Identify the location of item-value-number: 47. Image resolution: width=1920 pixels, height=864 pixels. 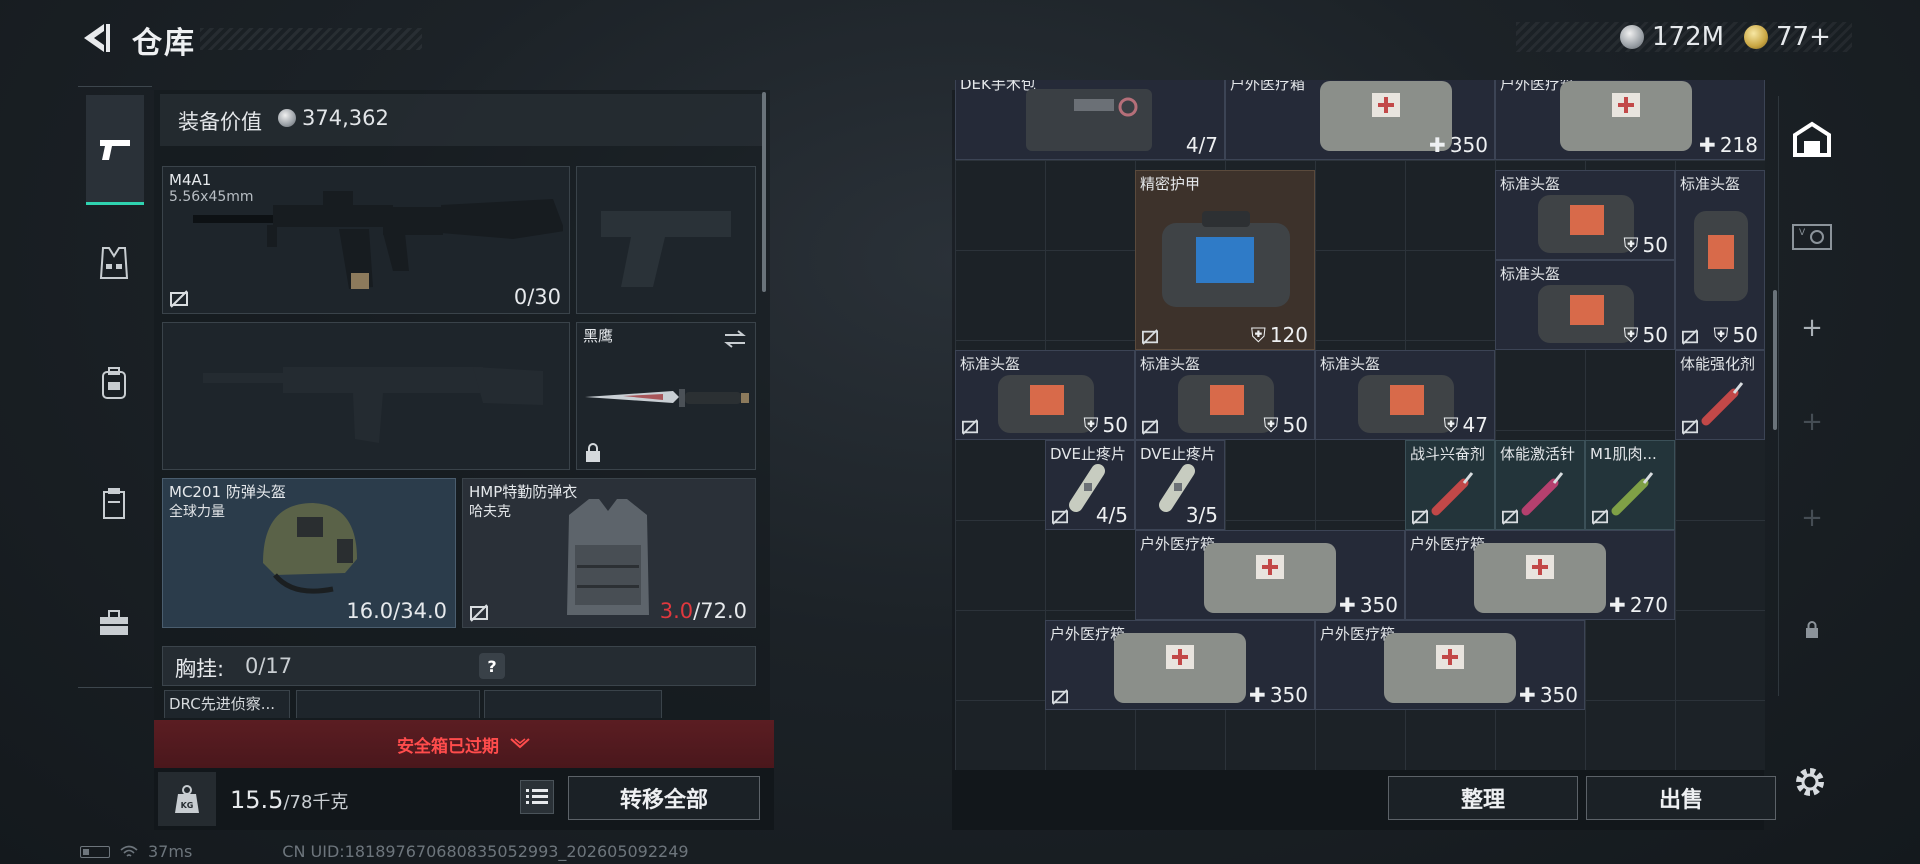
(1475, 425).